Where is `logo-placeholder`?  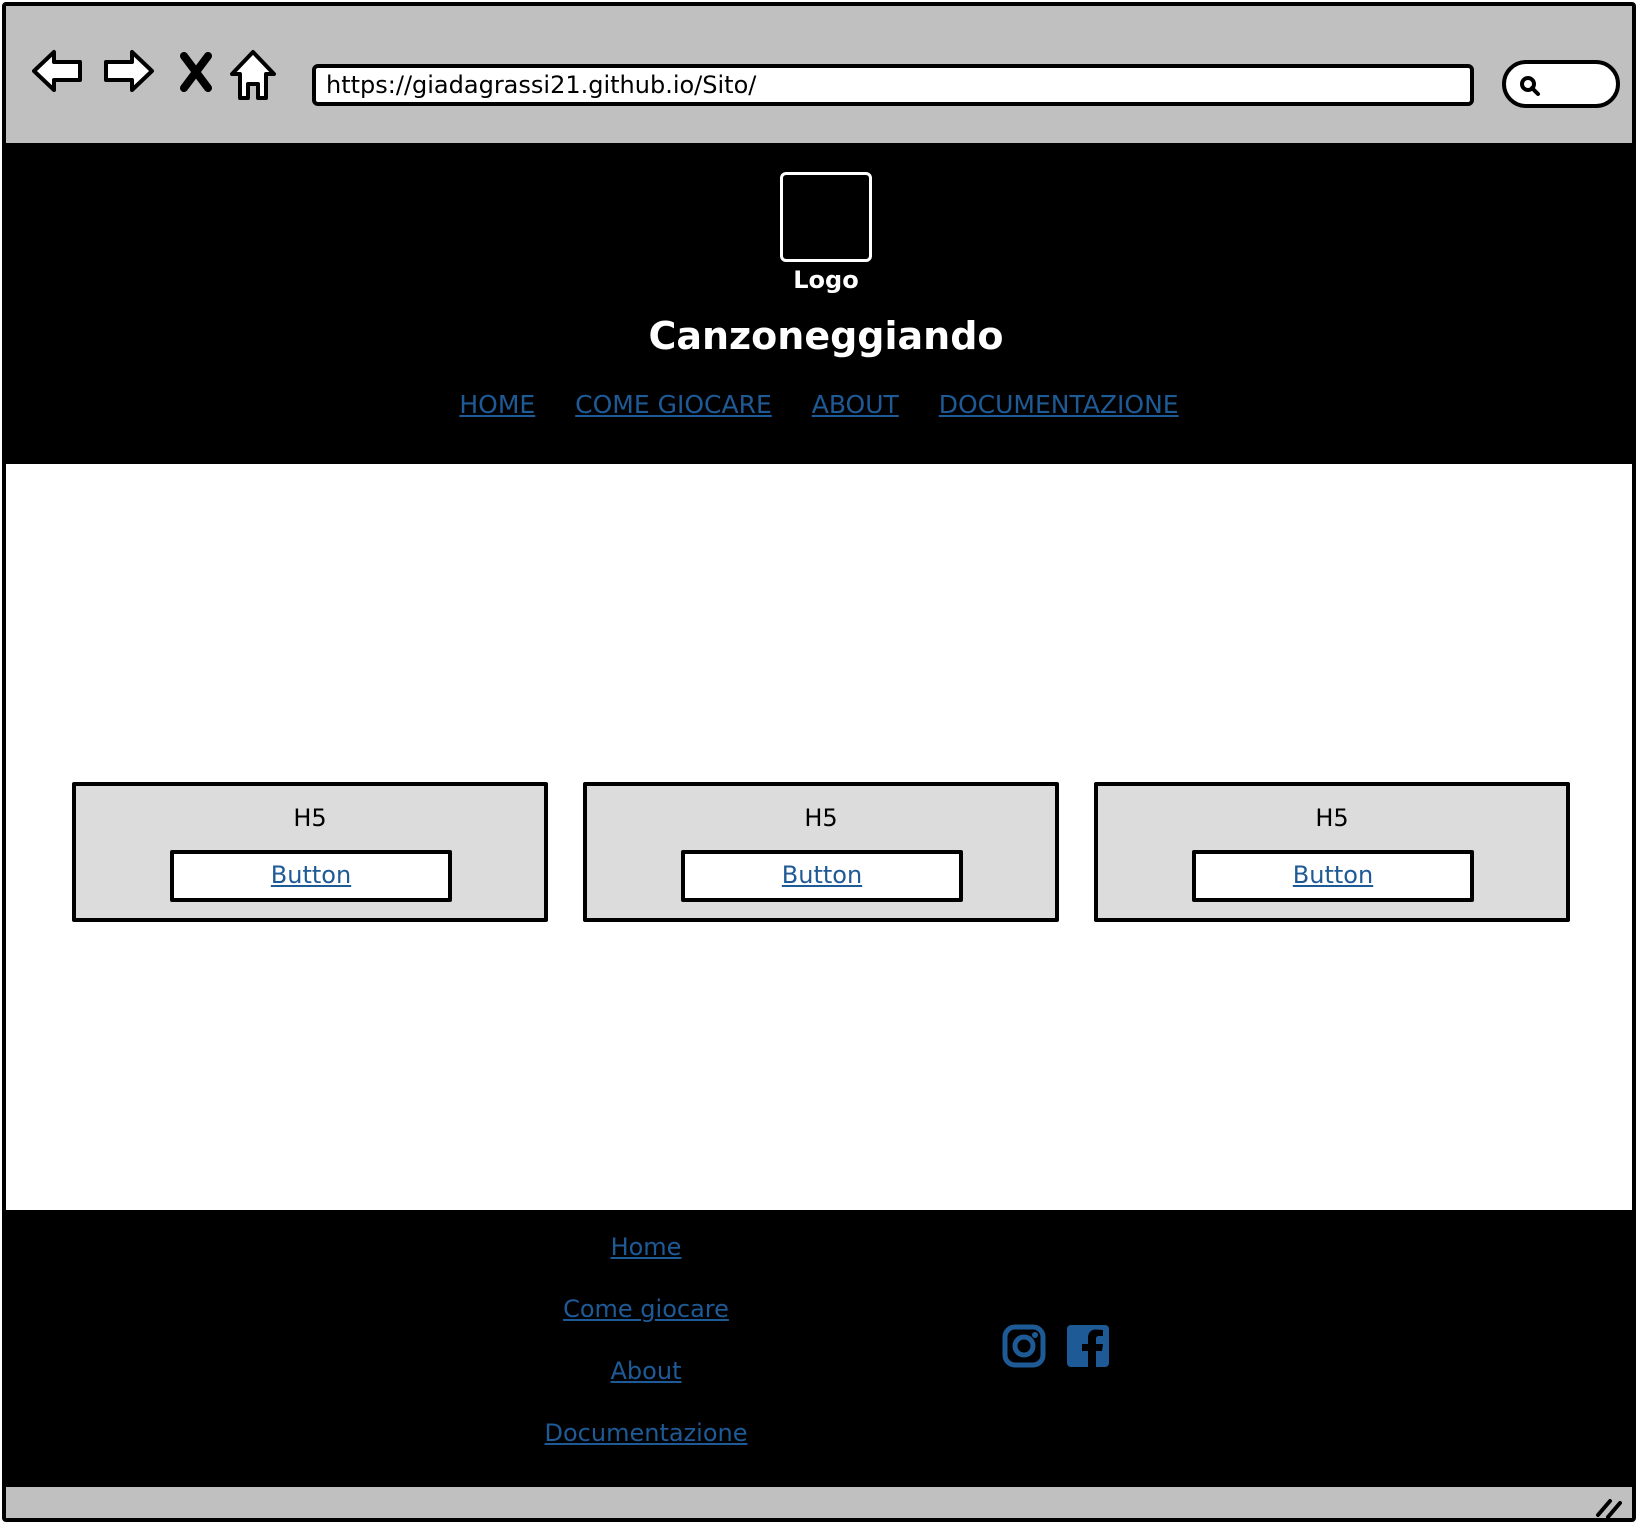 logo-placeholder is located at coordinates (826, 217).